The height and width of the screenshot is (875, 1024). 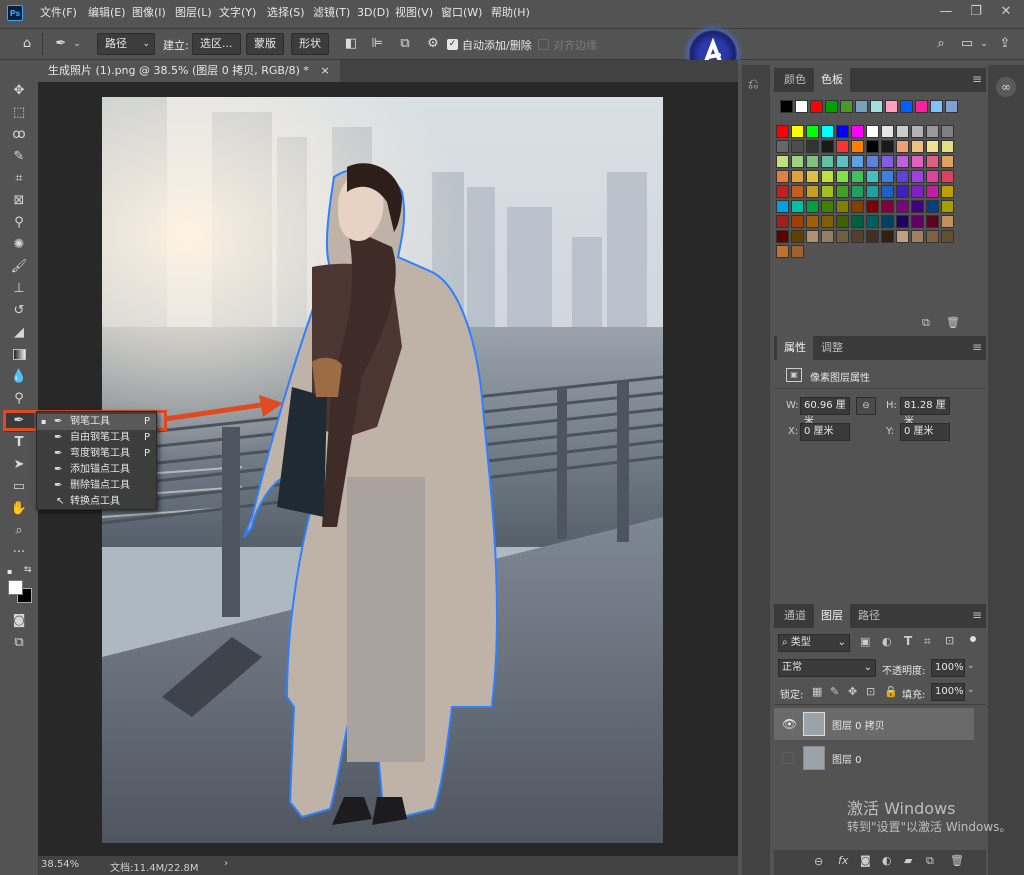 What do you see at coordinates (9, 571) in the screenshot?
I see `default-colors-icon: ▪` at bounding box center [9, 571].